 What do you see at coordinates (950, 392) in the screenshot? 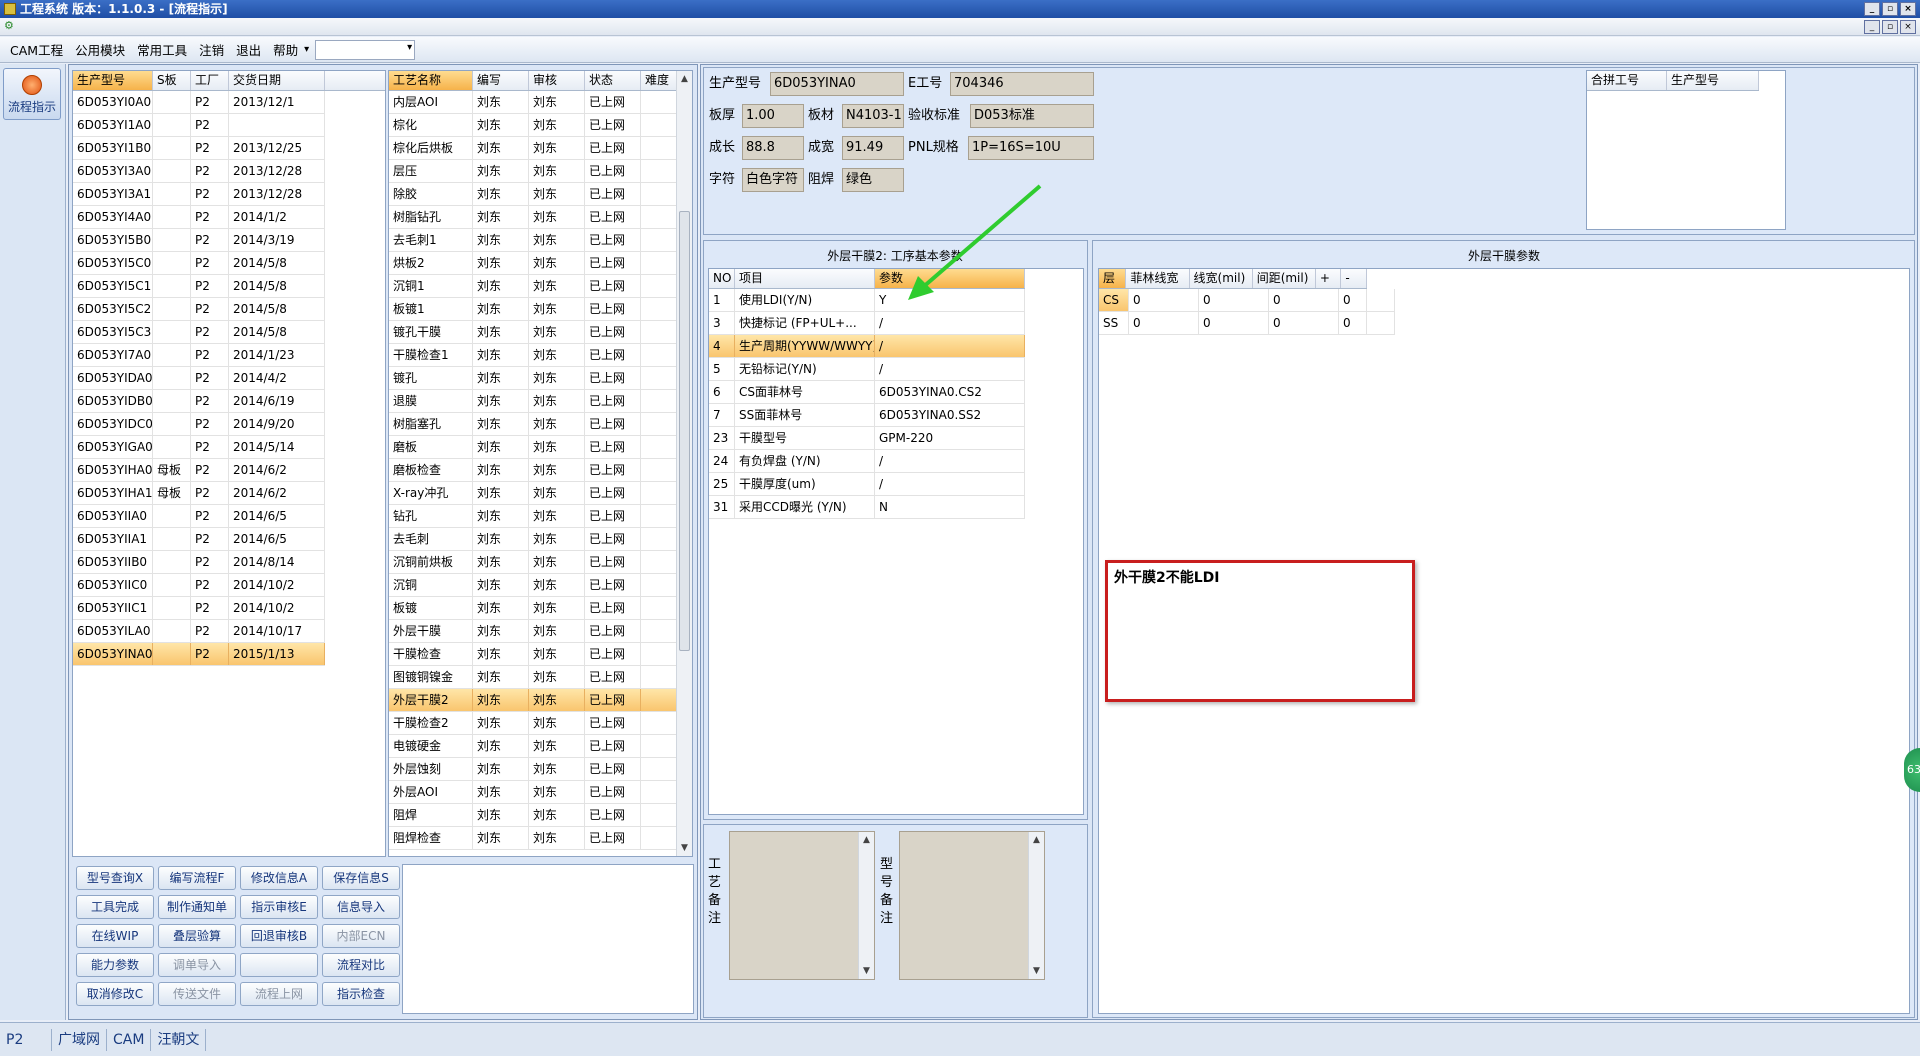
I see `param-value-cell: 6D053YINA0.CS2` at bounding box center [950, 392].